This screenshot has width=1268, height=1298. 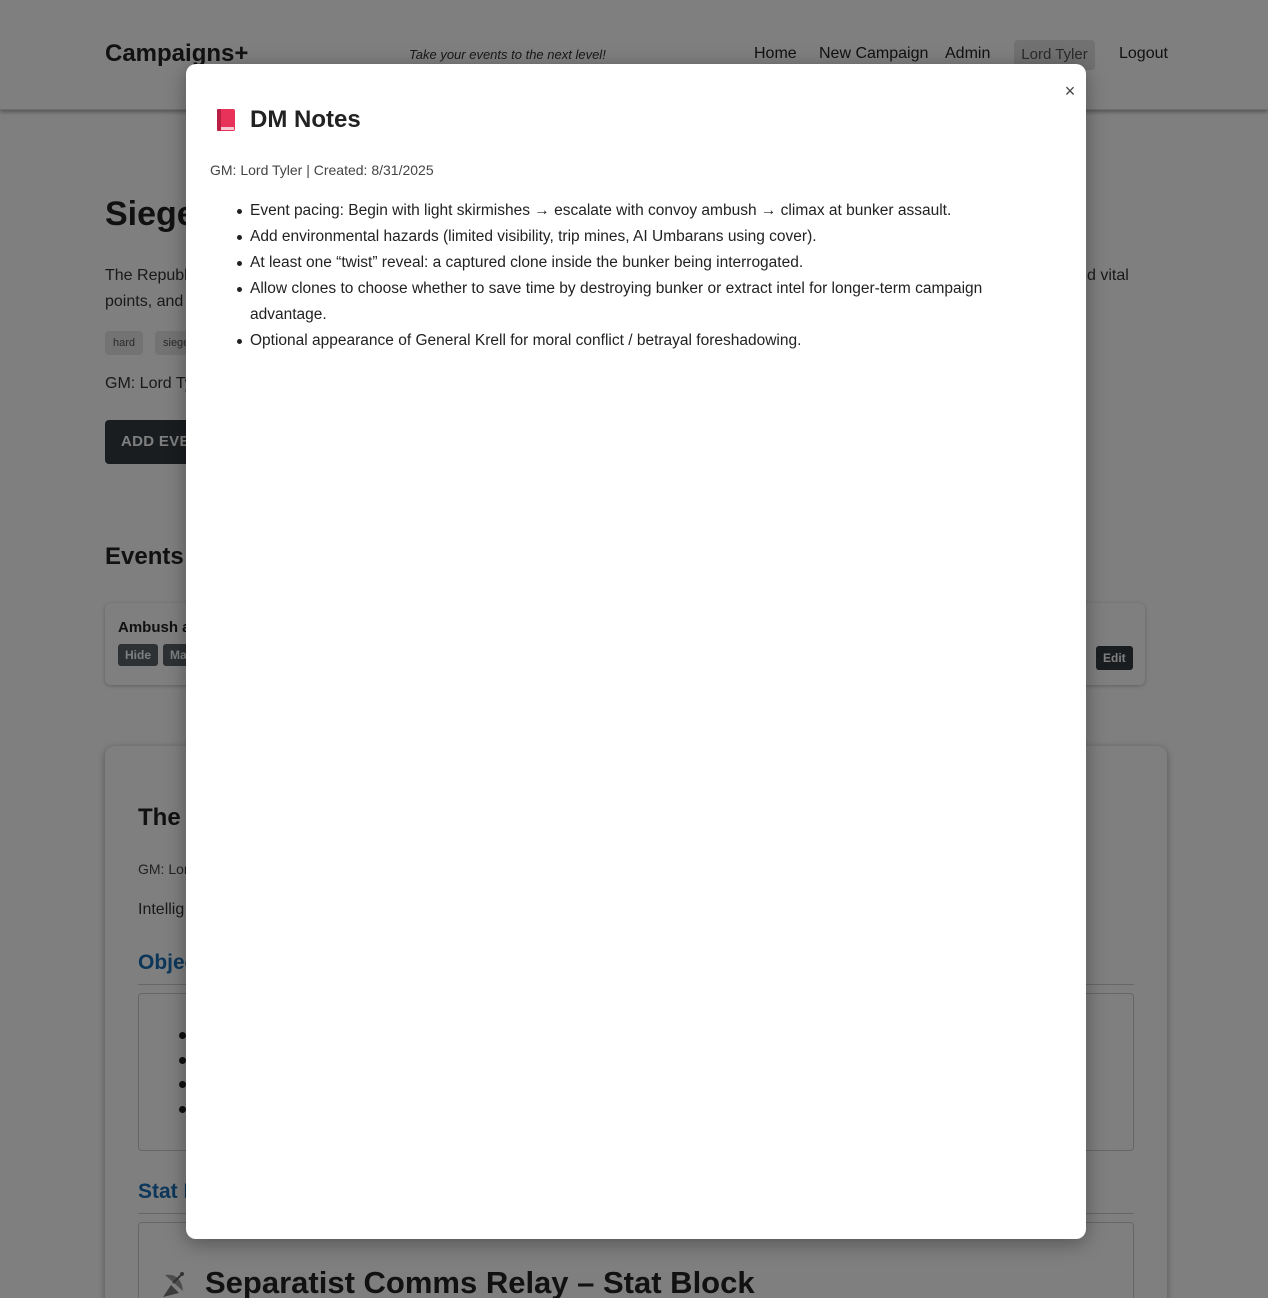 What do you see at coordinates (1070, 91) in the screenshot?
I see `close-icon: ×` at bounding box center [1070, 91].